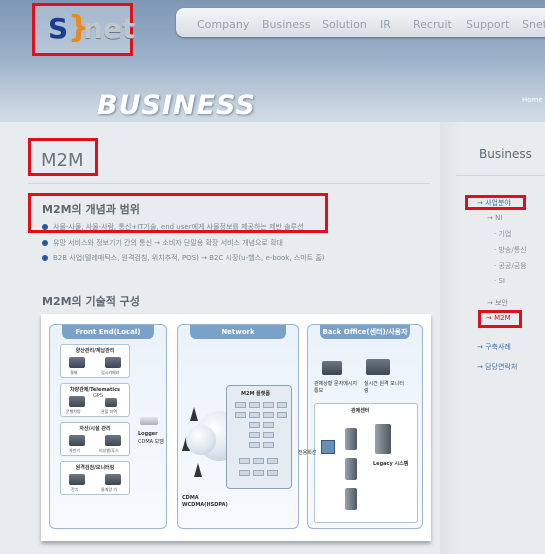  What do you see at coordinates (75, 450) in the screenshot?
I see `caption-vending: 자판기` at bounding box center [75, 450].